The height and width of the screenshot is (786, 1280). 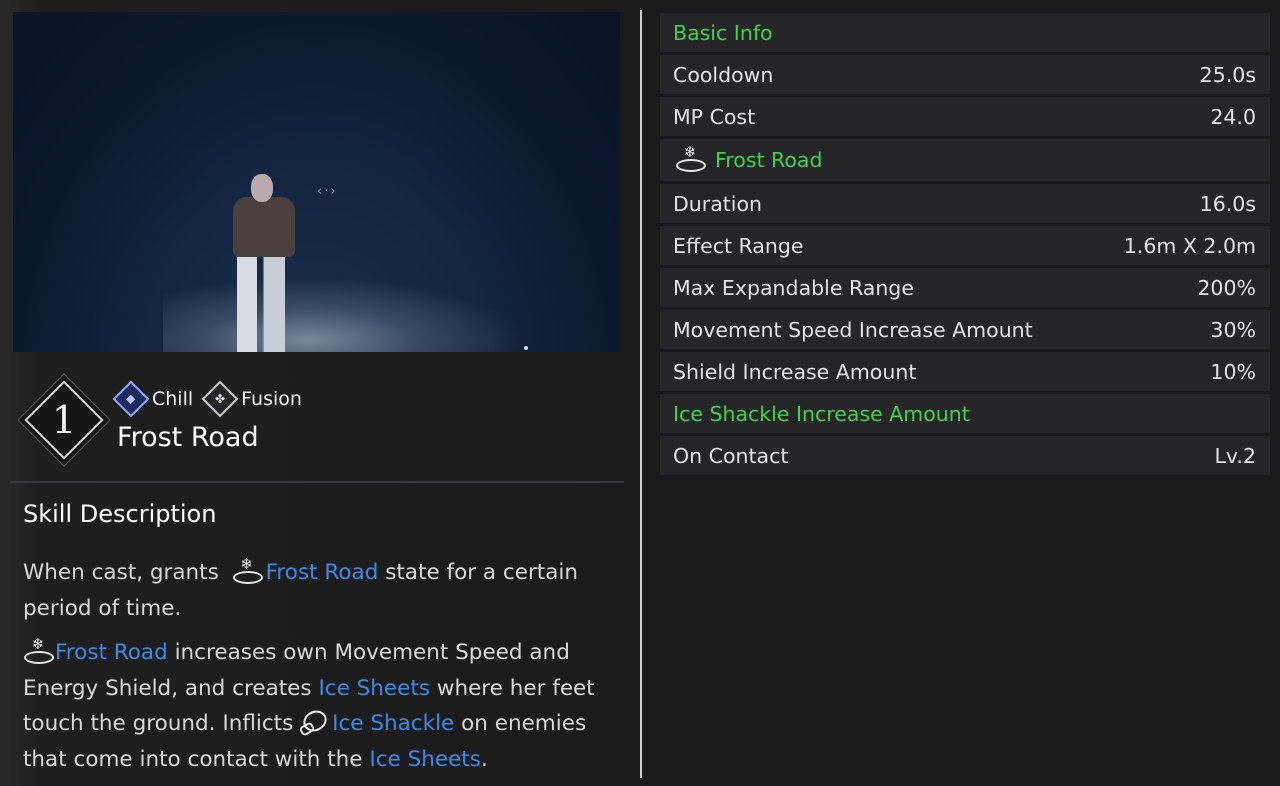 I want to click on stat-row-cooldown: Cooldown 25.0s, so click(x=965, y=74).